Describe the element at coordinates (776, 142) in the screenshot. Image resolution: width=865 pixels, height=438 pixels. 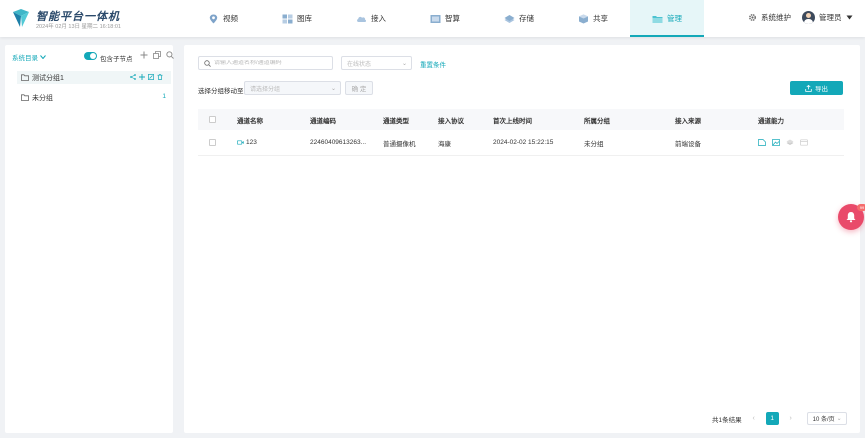
I see `image-icon` at that location.